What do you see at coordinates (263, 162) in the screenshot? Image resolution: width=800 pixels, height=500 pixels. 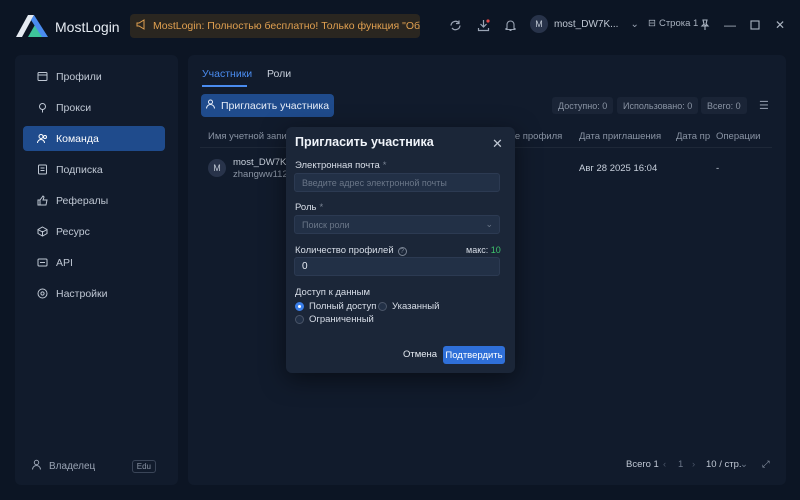 I see `member-name: most_DW7KQ` at bounding box center [263, 162].